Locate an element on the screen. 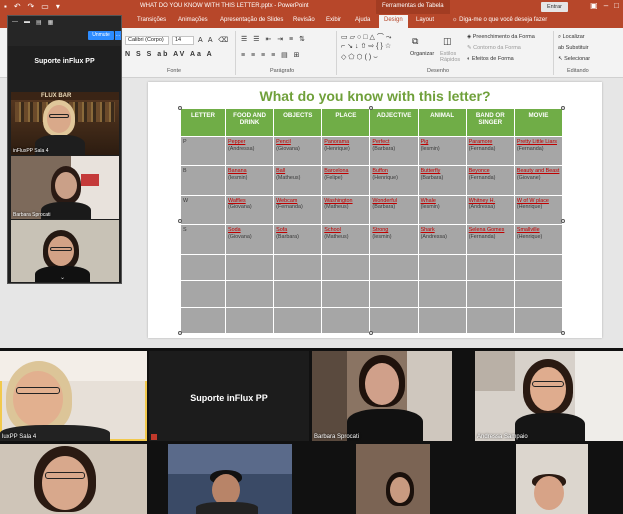 The width and height of the screenshot is (623, 514). maximize-icon: □ is located at coordinates (616, 5).